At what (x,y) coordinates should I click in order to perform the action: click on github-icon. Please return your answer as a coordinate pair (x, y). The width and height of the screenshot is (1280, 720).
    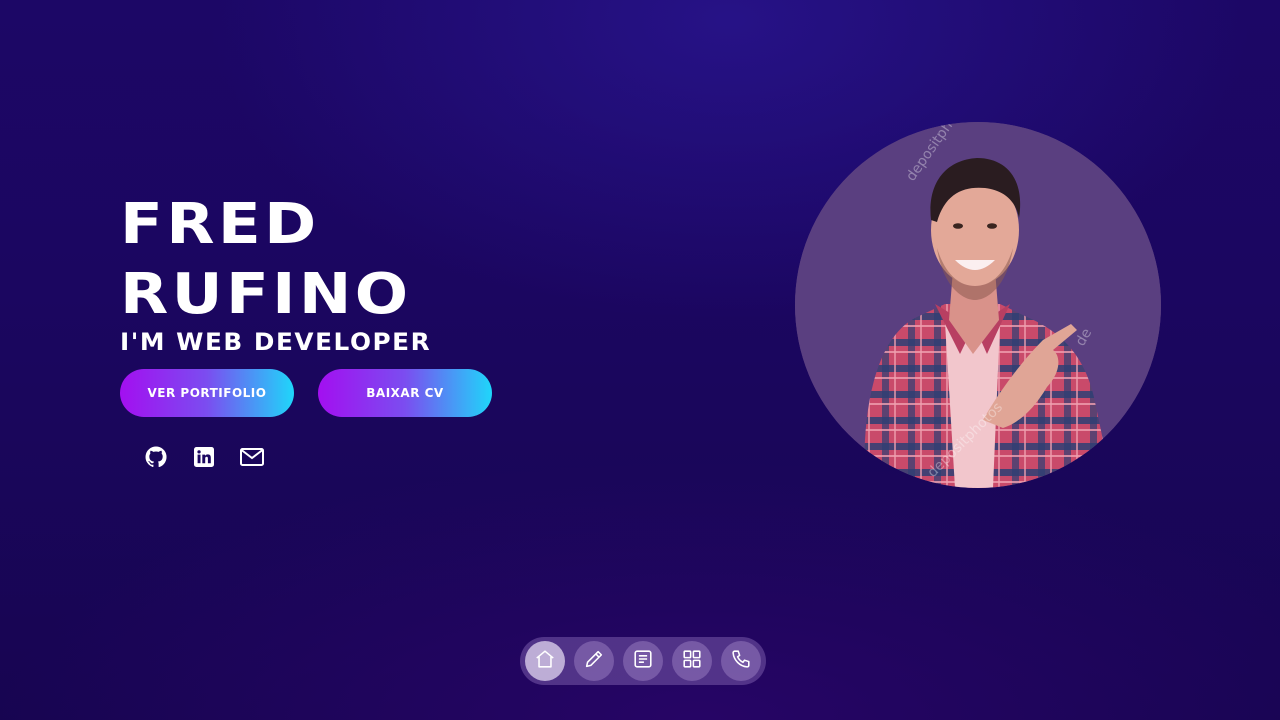
    Looking at the image, I should click on (156, 457).